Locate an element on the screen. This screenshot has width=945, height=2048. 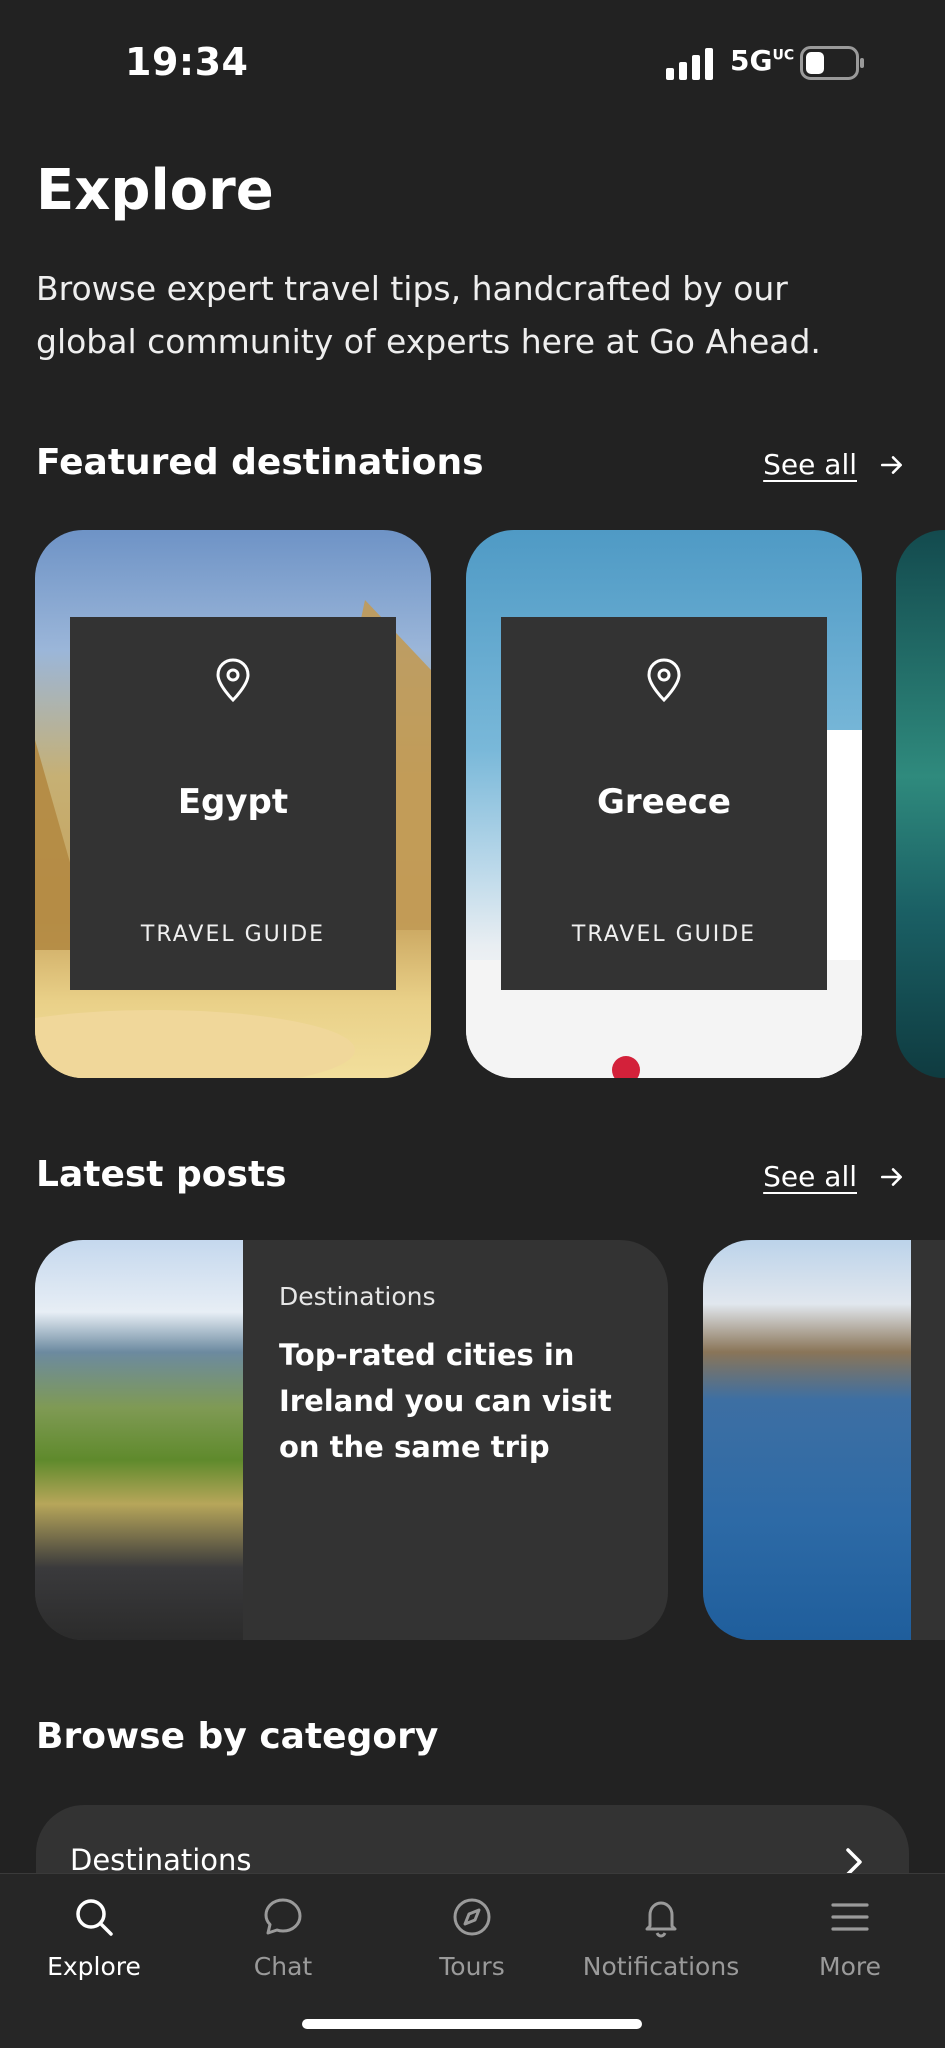
nav-item-chat: Chat is located at coordinates (283, 1937).